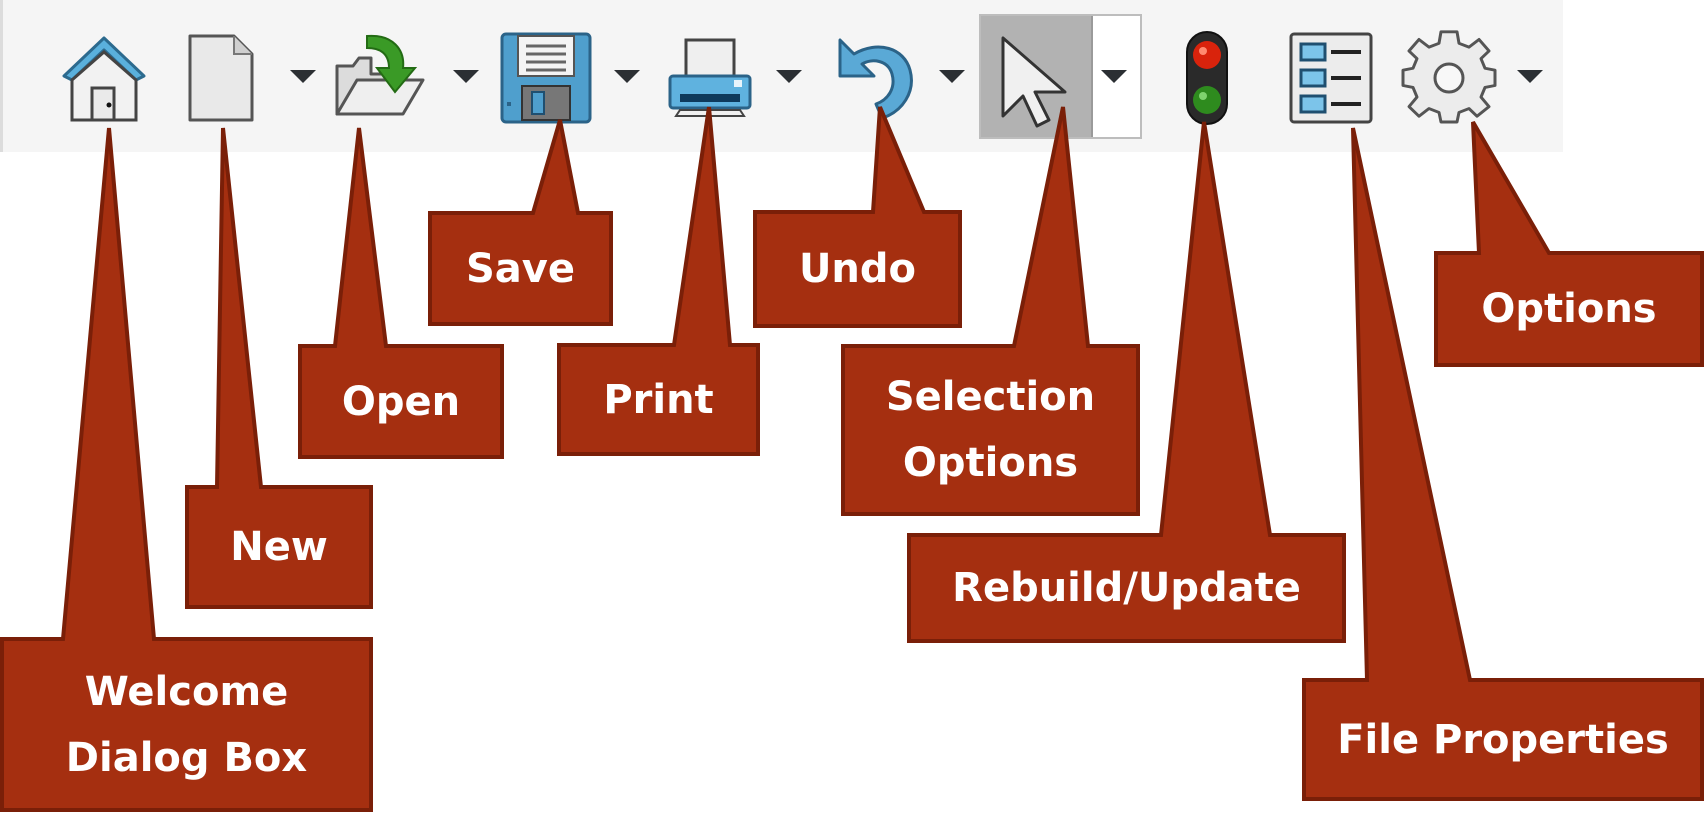 This screenshot has width=1704, height=817. Describe the element at coordinates (401, 401) in the screenshot. I see `callout-open-label: Open` at that location.